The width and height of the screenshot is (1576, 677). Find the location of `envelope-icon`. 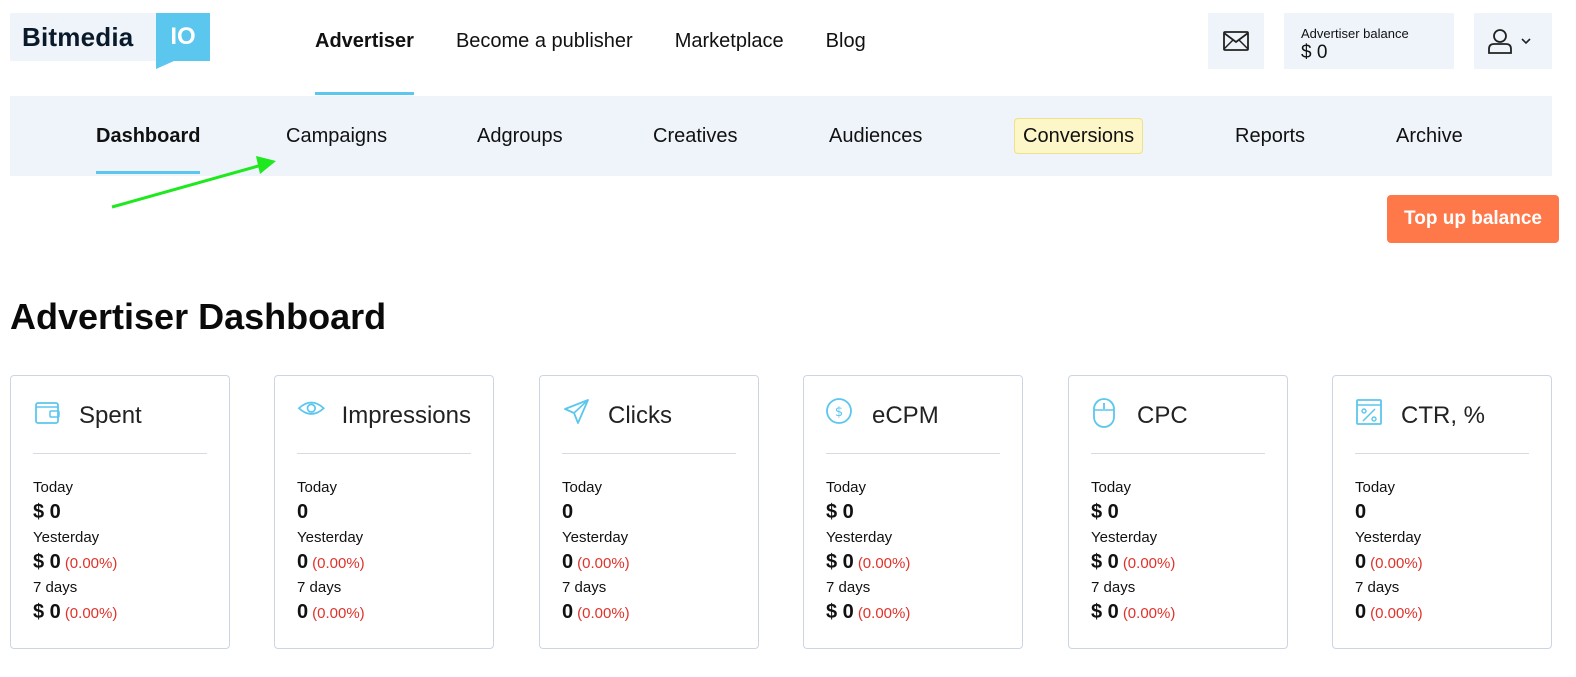

envelope-icon is located at coordinates (1236, 41).